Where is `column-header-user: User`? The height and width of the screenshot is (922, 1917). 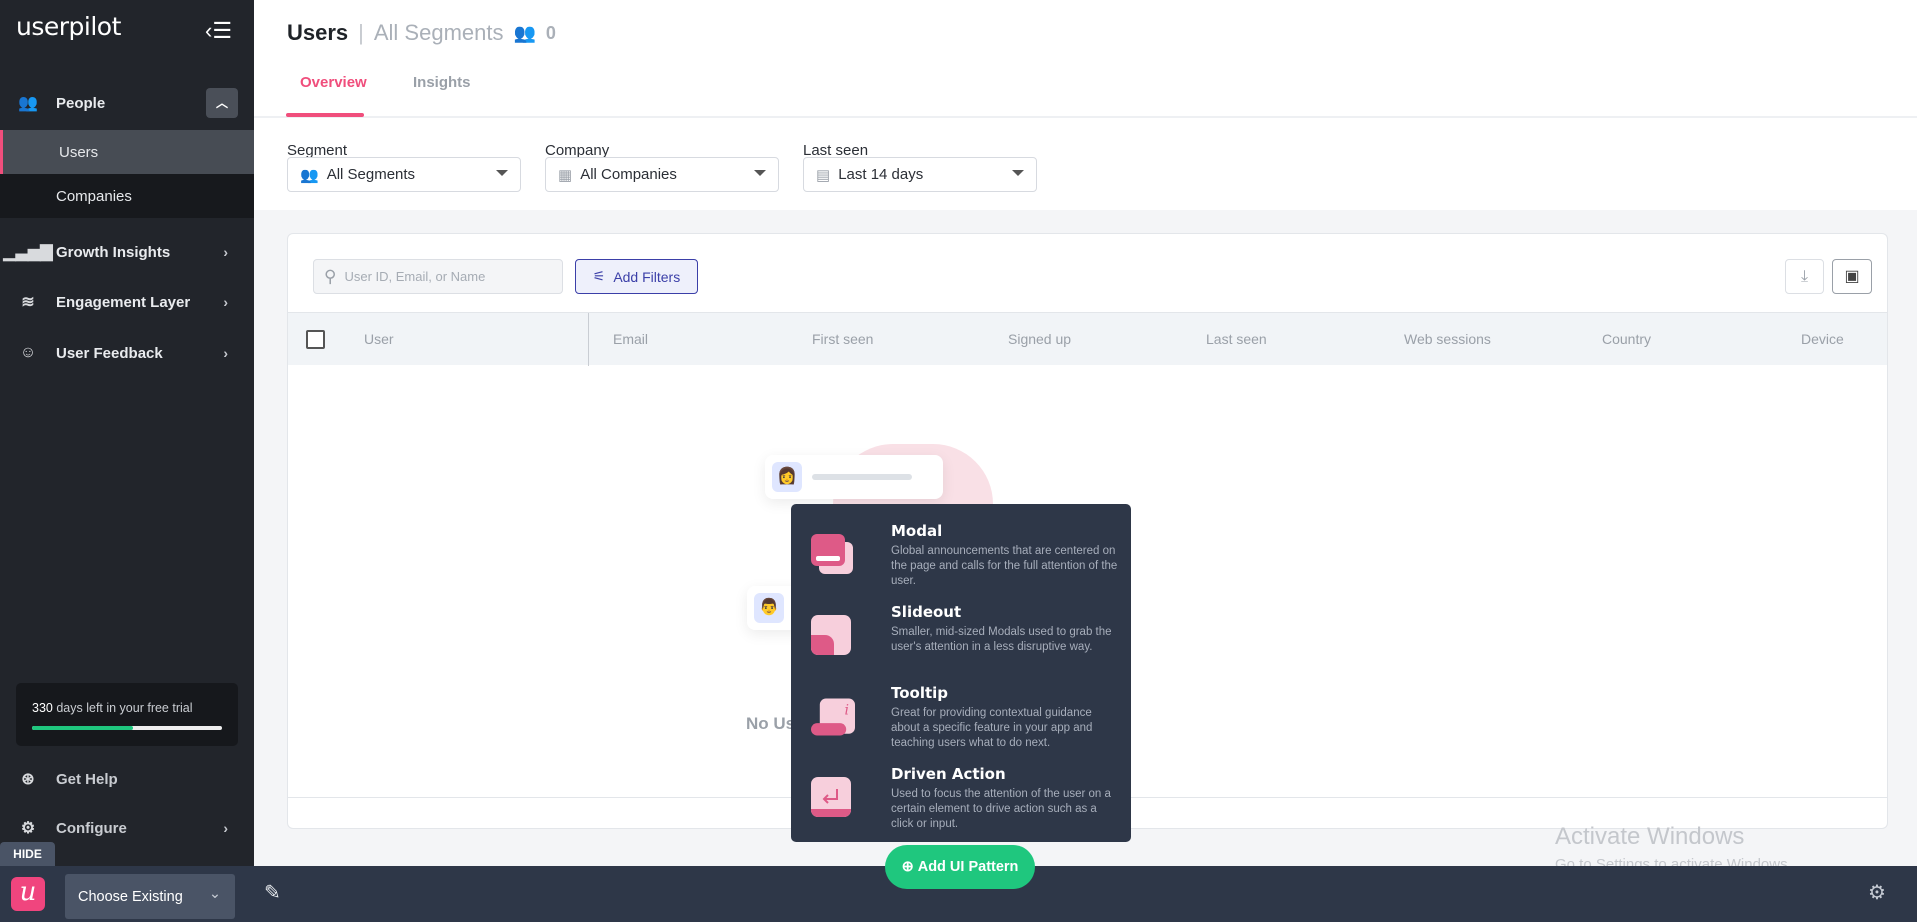
column-header-user: User is located at coordinates (379, 339).